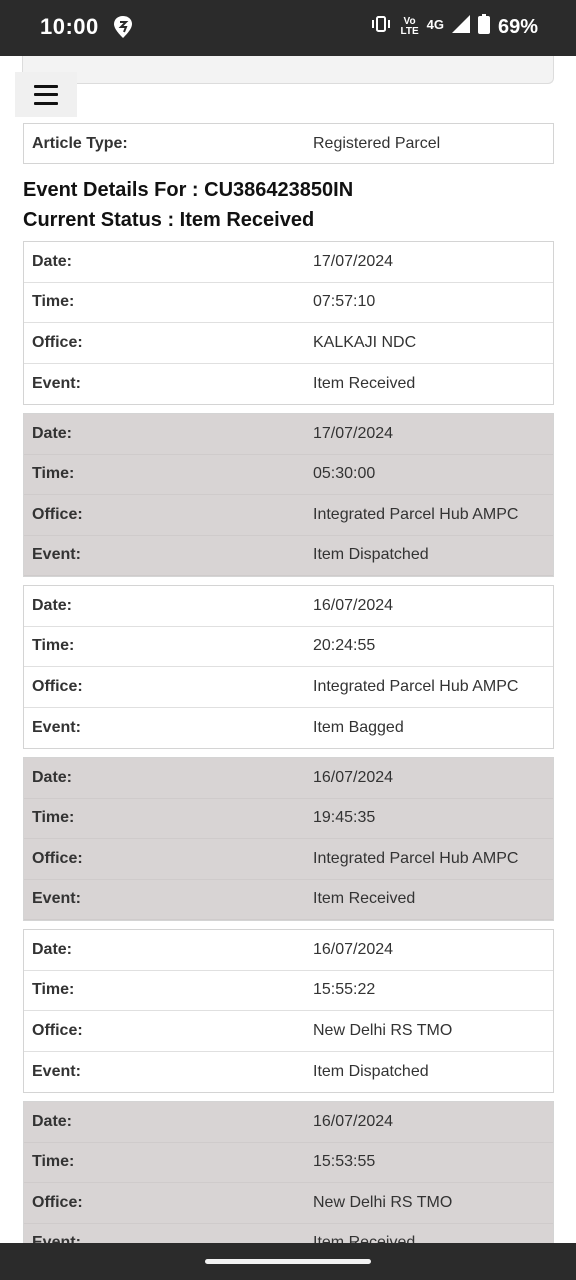  I want to click on menu-button, so click(46, 94).